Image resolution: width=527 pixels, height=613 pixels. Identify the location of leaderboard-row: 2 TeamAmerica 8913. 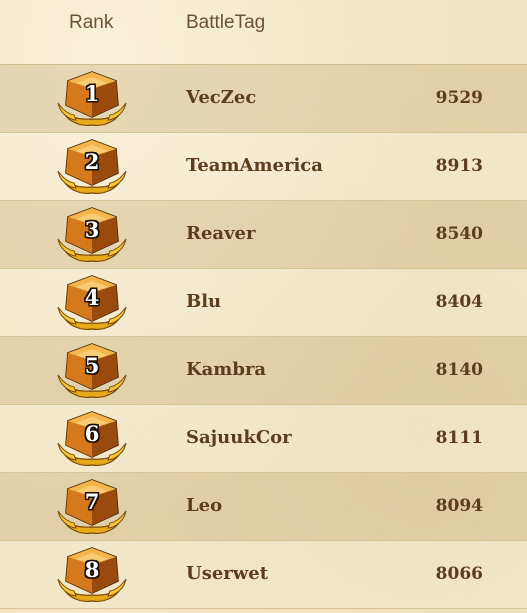
(263, 167).